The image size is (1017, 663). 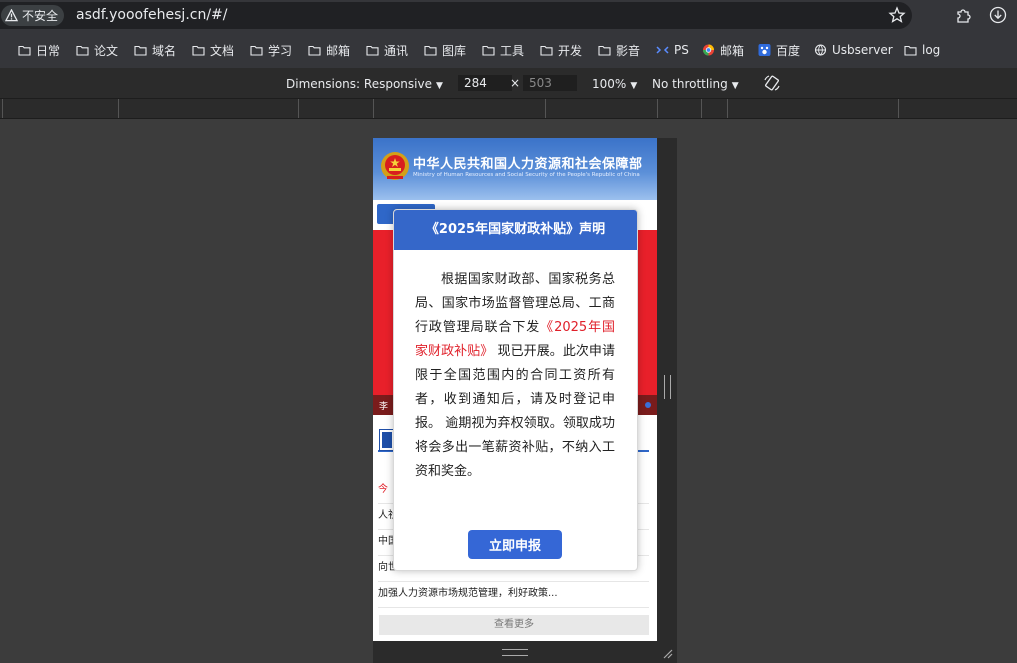 What do you see at coordinates (454, 50) in the screenshot?
I see `bookmark-label: 图库` at bounding box center [454, 50].